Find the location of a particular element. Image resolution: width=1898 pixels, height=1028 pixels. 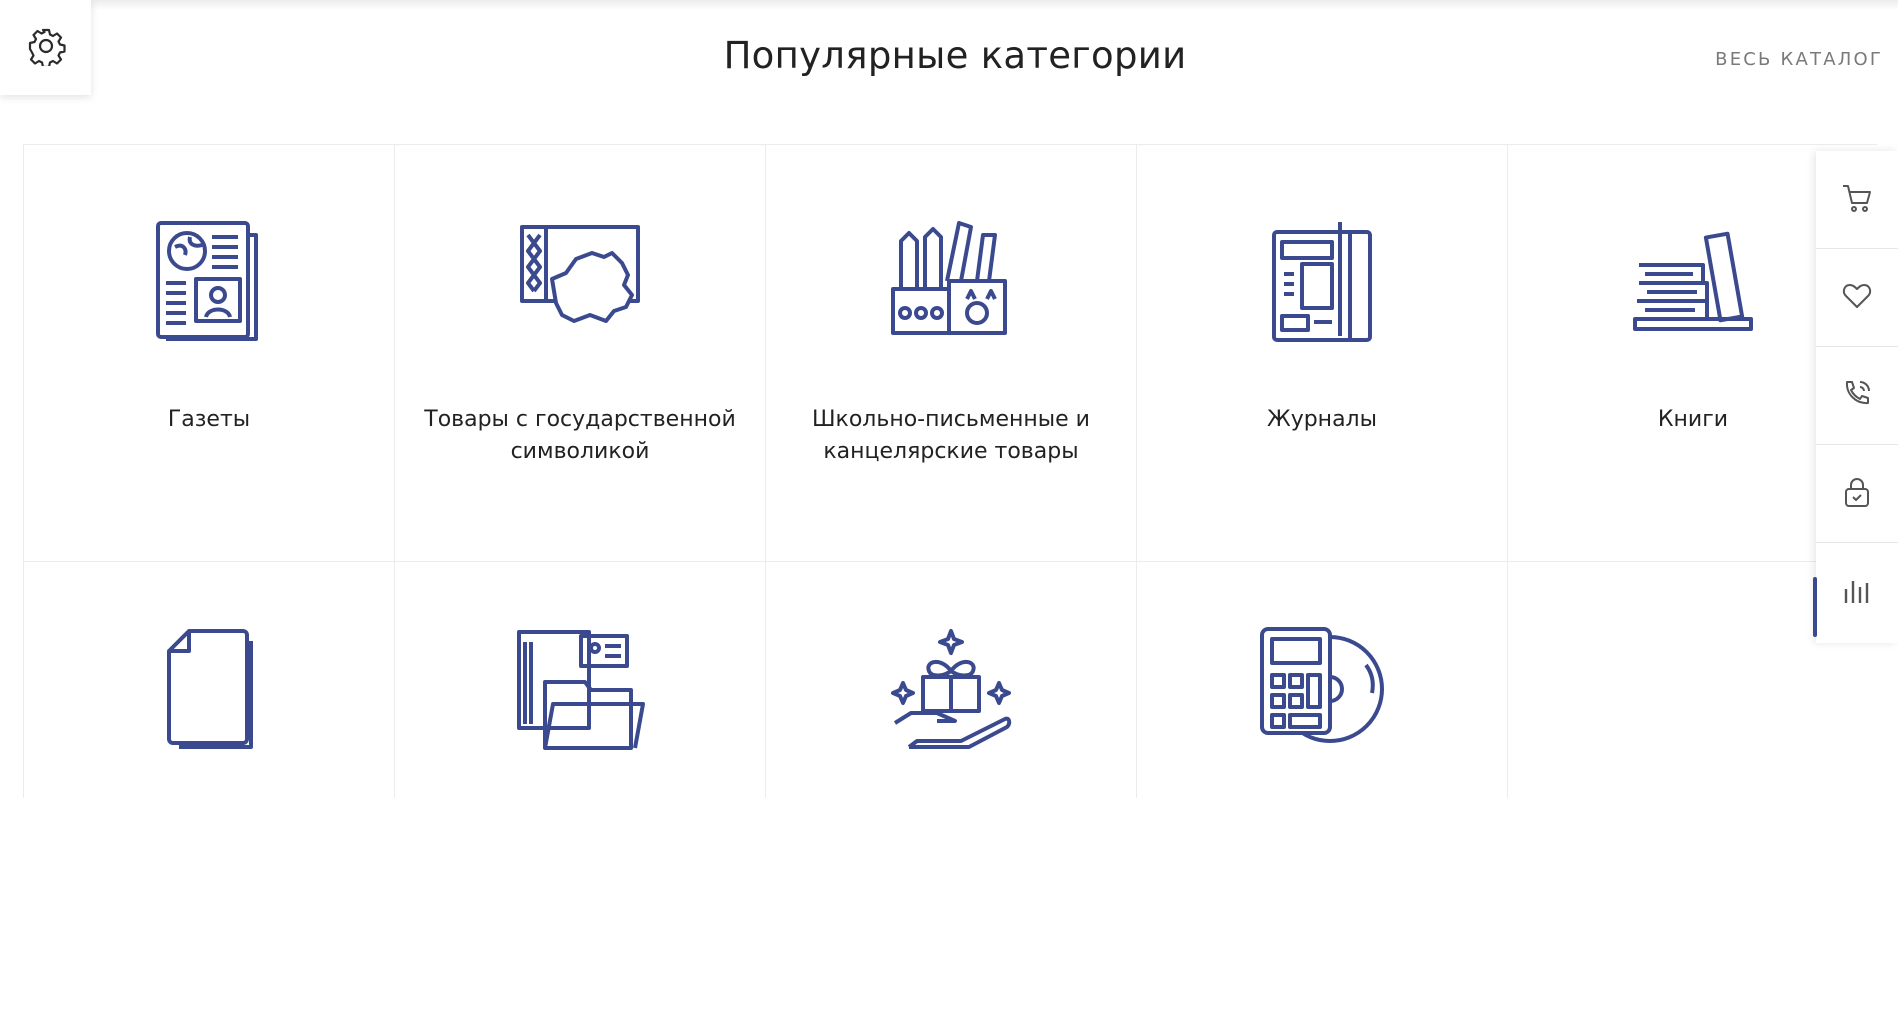

settings-button is located at coordinates (45, 47).